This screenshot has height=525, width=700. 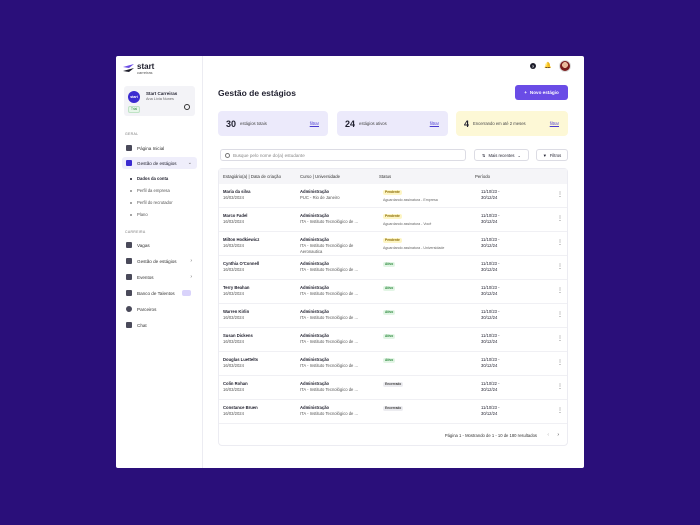 I want to click on switch-account-icon, so click(x=187, y=107).